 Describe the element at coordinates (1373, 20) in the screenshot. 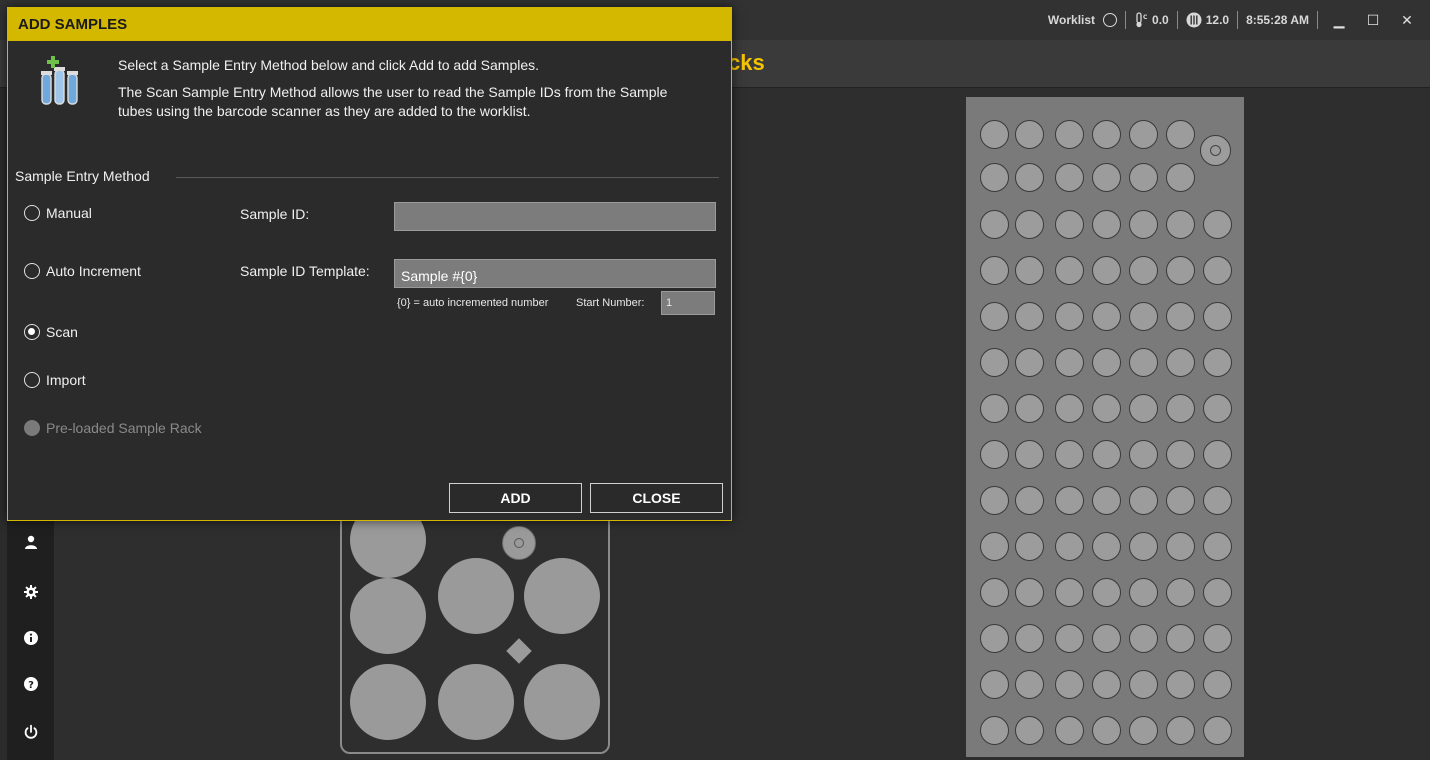

I see `maximize-button: ☐` at that location.